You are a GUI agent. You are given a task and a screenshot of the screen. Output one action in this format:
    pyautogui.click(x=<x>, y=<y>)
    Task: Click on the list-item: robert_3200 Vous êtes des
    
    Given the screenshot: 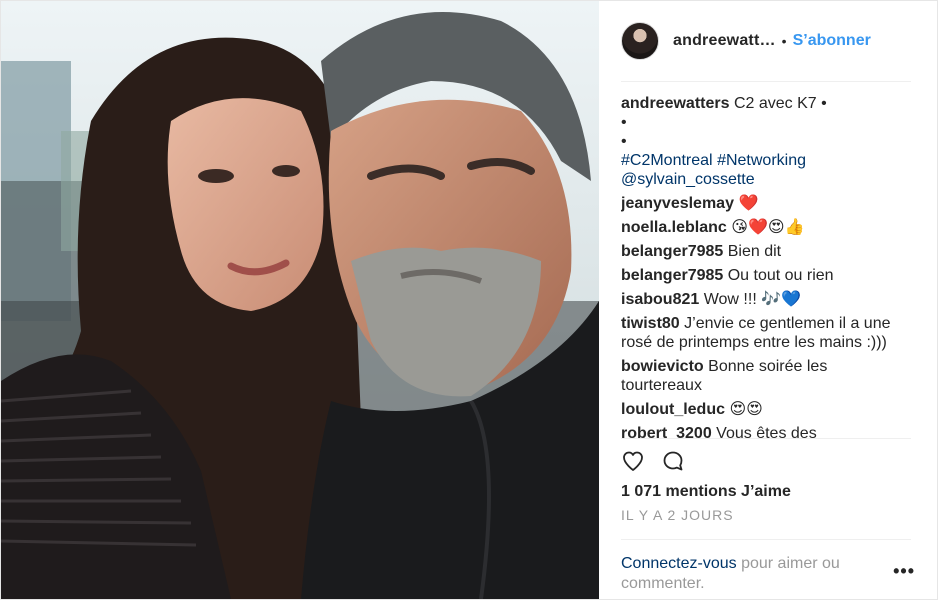 What is the action you would take?
    pyautogui.click(x=766, y=431)
    